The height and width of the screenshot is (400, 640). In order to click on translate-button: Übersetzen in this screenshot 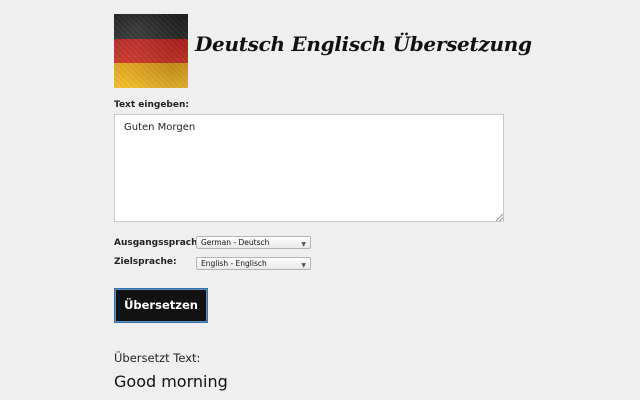, I will do `click(161, 305)`.